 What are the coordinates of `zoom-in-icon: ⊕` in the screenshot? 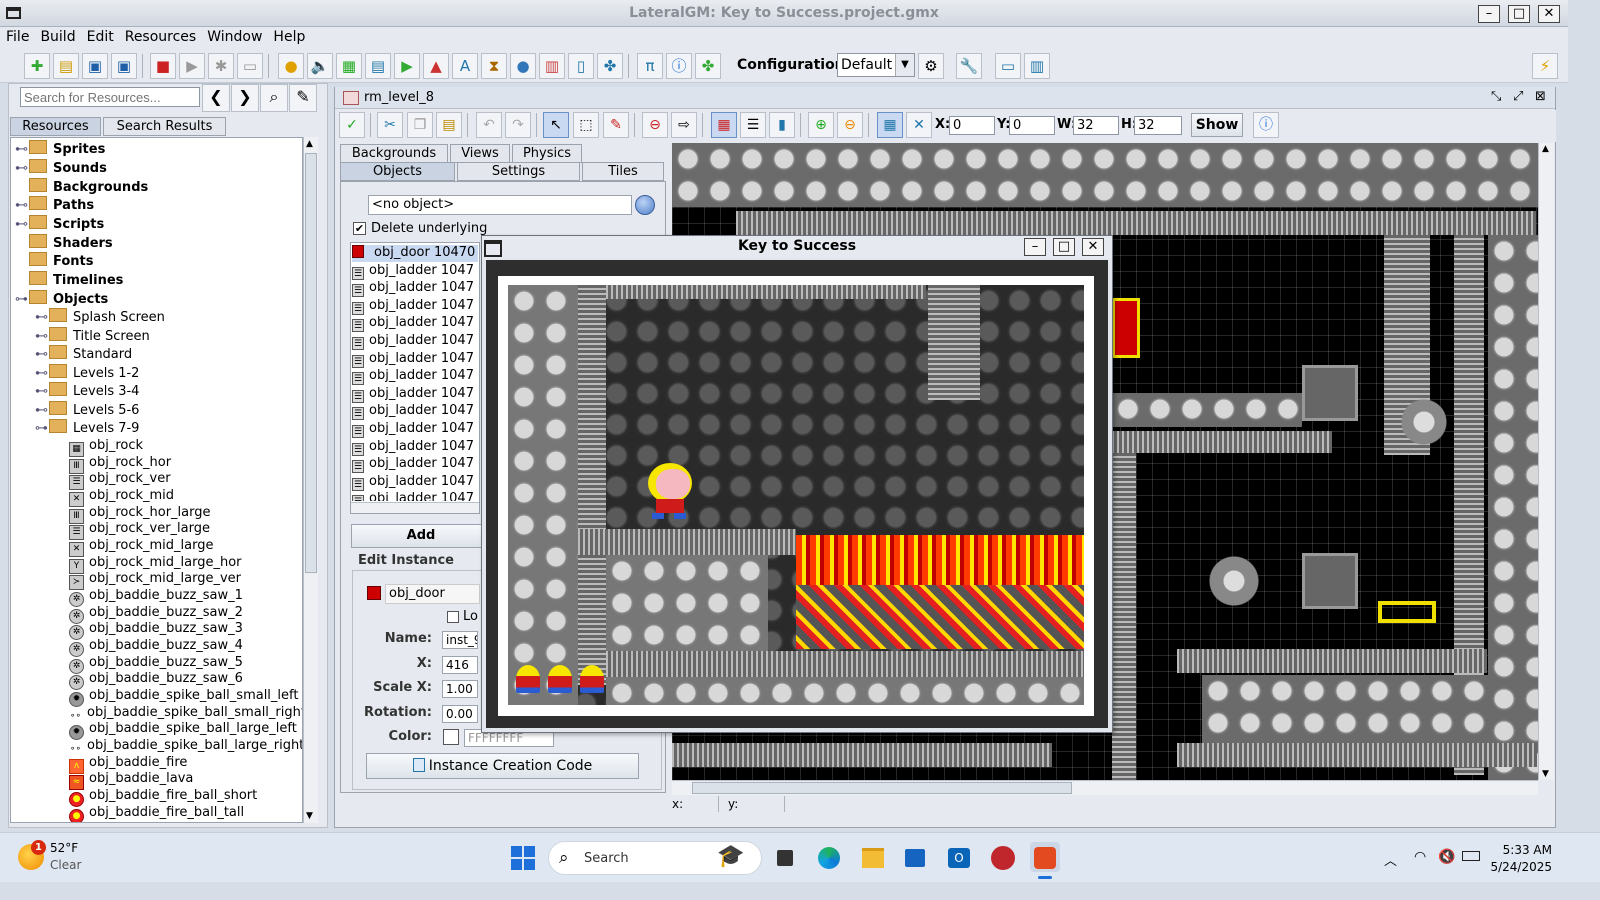 It's located at (821, 125).